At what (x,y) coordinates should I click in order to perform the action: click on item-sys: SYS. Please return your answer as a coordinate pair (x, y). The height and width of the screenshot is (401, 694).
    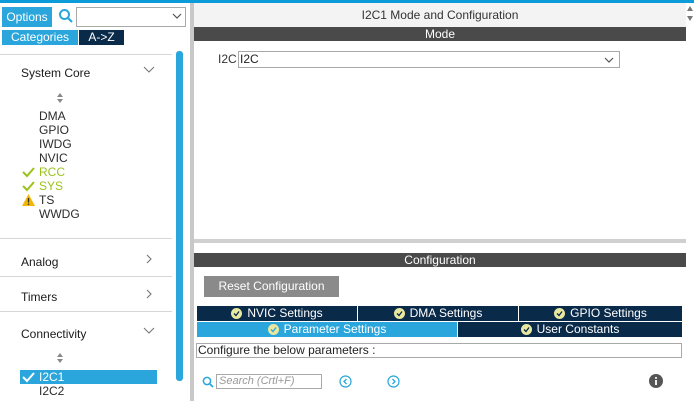
    Looking at the image, I should click on (51, 186).